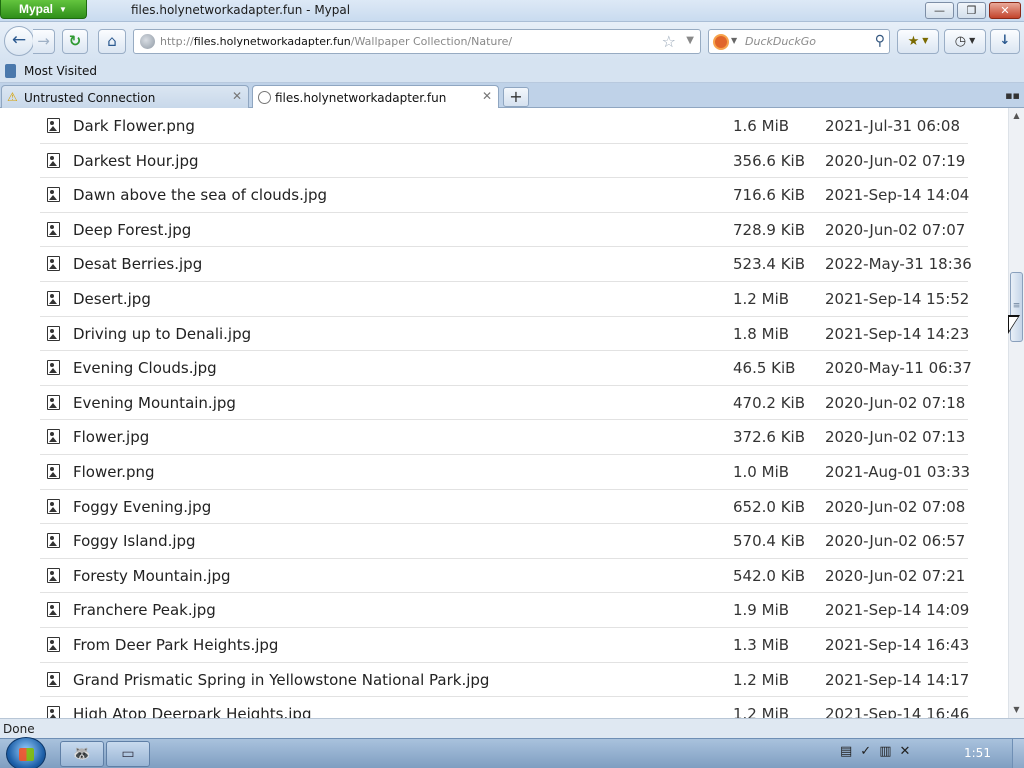 The image size is (1024, 768). What do you see at coordinates (43, 9) in the screenshot?
I see `app-menu-button: Mypal ▼` at bounding box center [43, 9].